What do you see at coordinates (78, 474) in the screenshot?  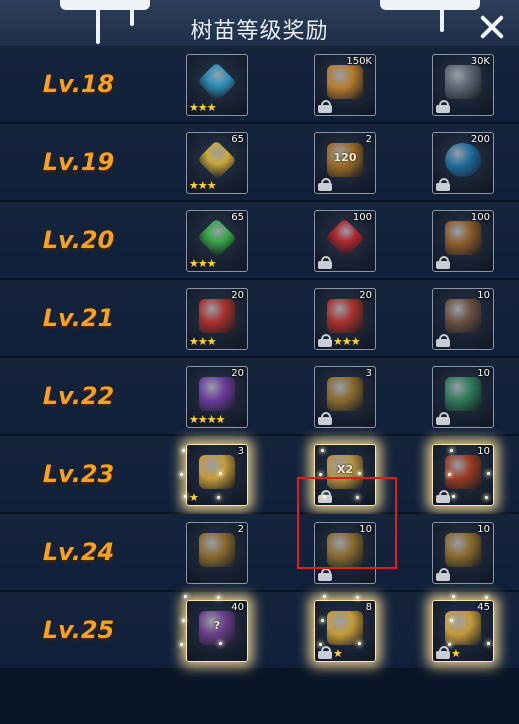 I see `level-label: Lv.23` at bounding box center [78, 474].